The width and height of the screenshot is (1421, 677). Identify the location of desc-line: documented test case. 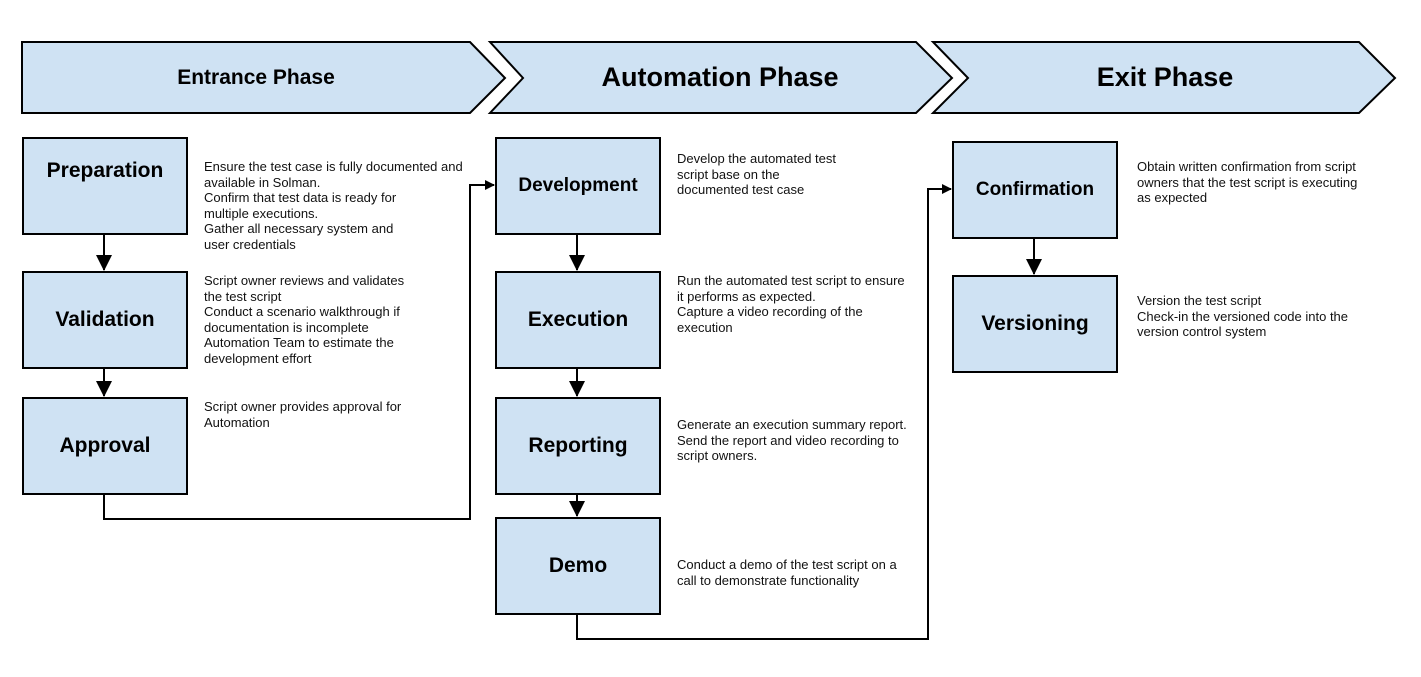
(741, 190).